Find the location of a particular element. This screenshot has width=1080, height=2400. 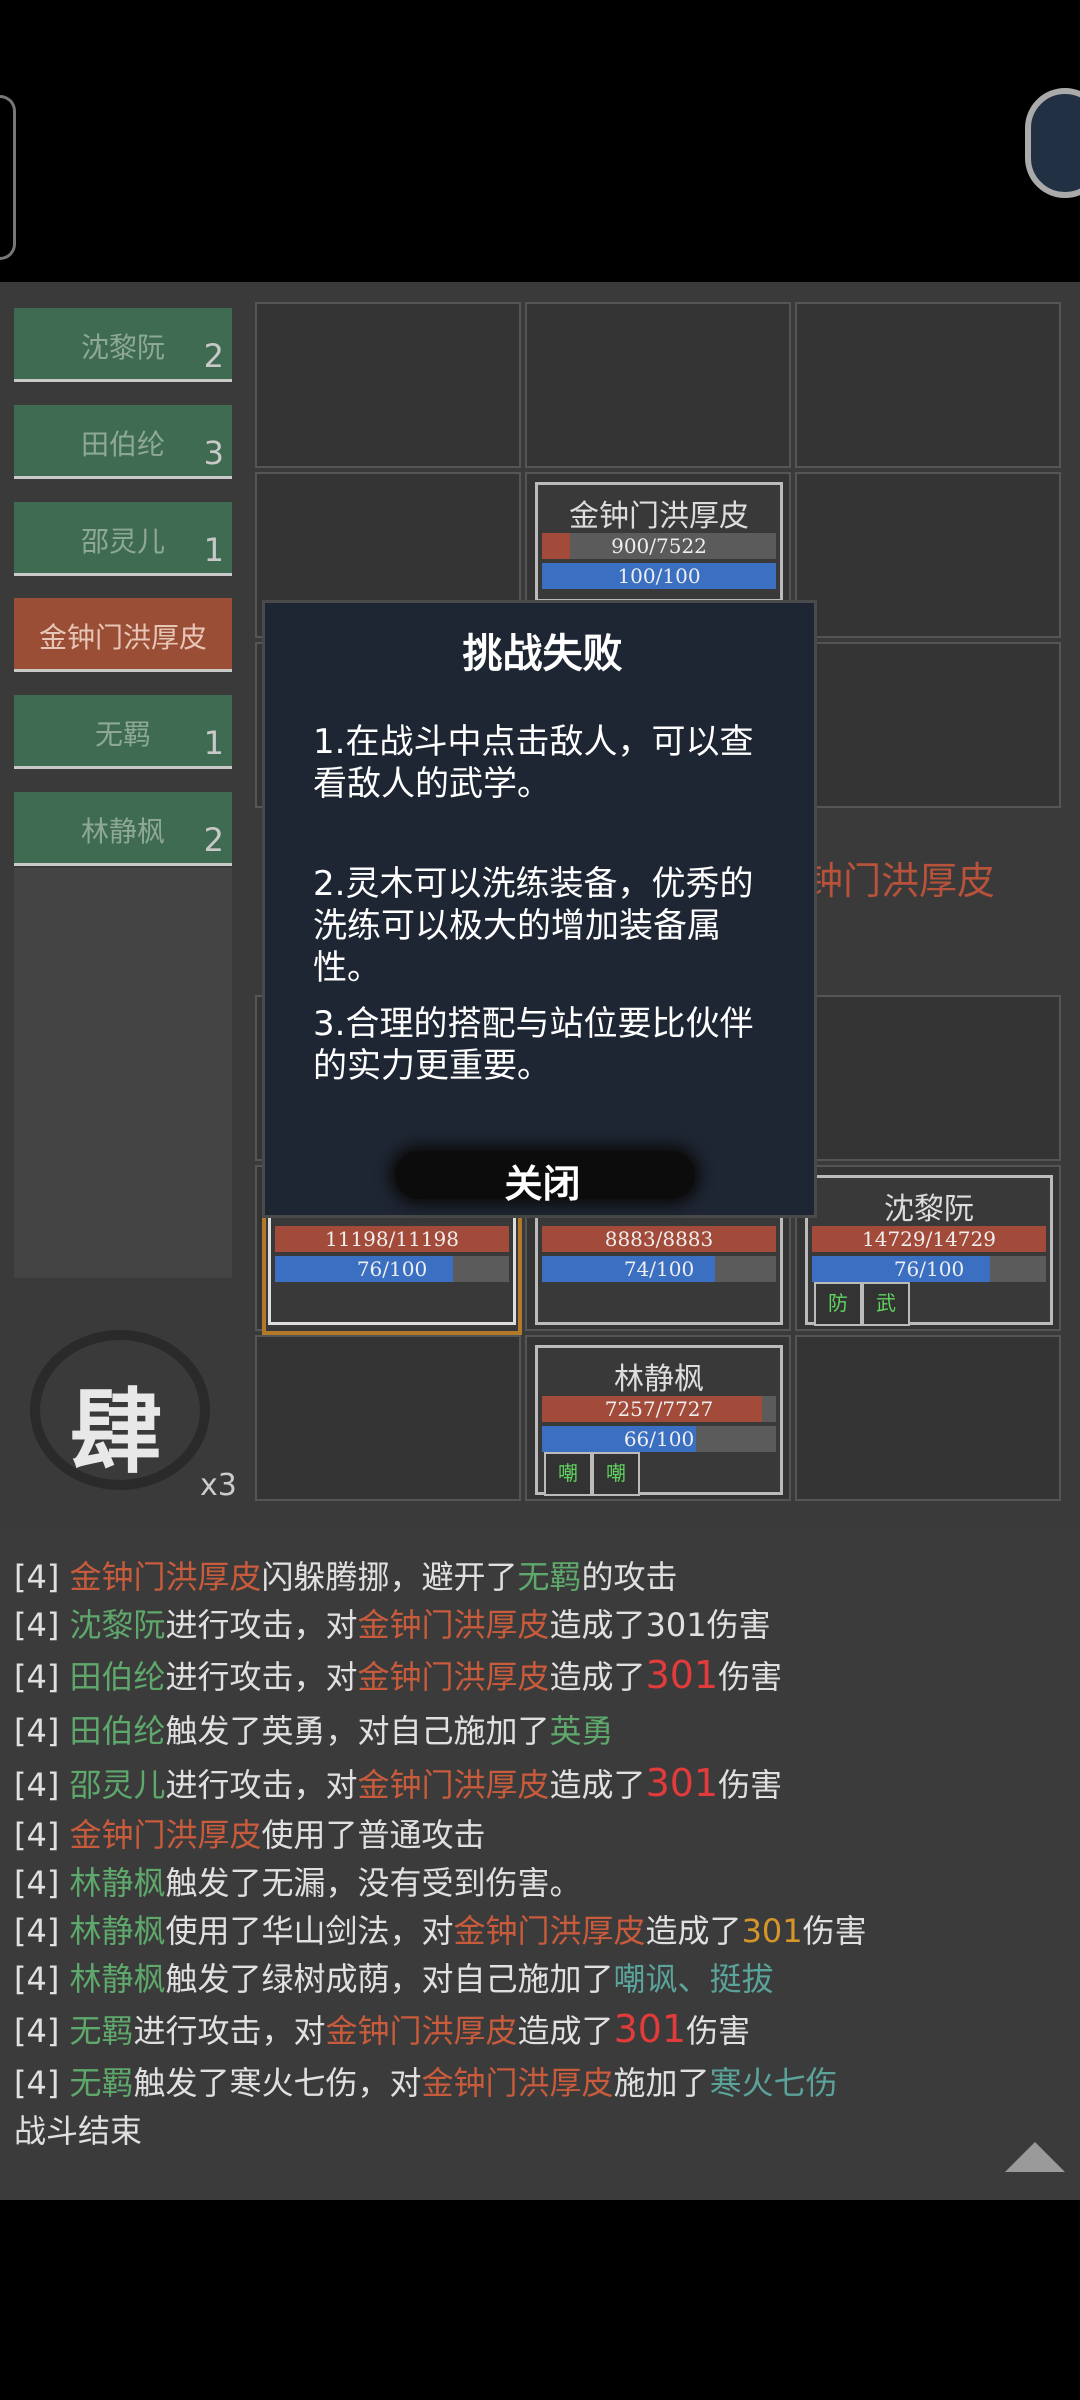

log-line: [4] 金钟门洪厚皮闪躲腾挪，避开了无羁的攻击 is located at coordinates (346, 1577).